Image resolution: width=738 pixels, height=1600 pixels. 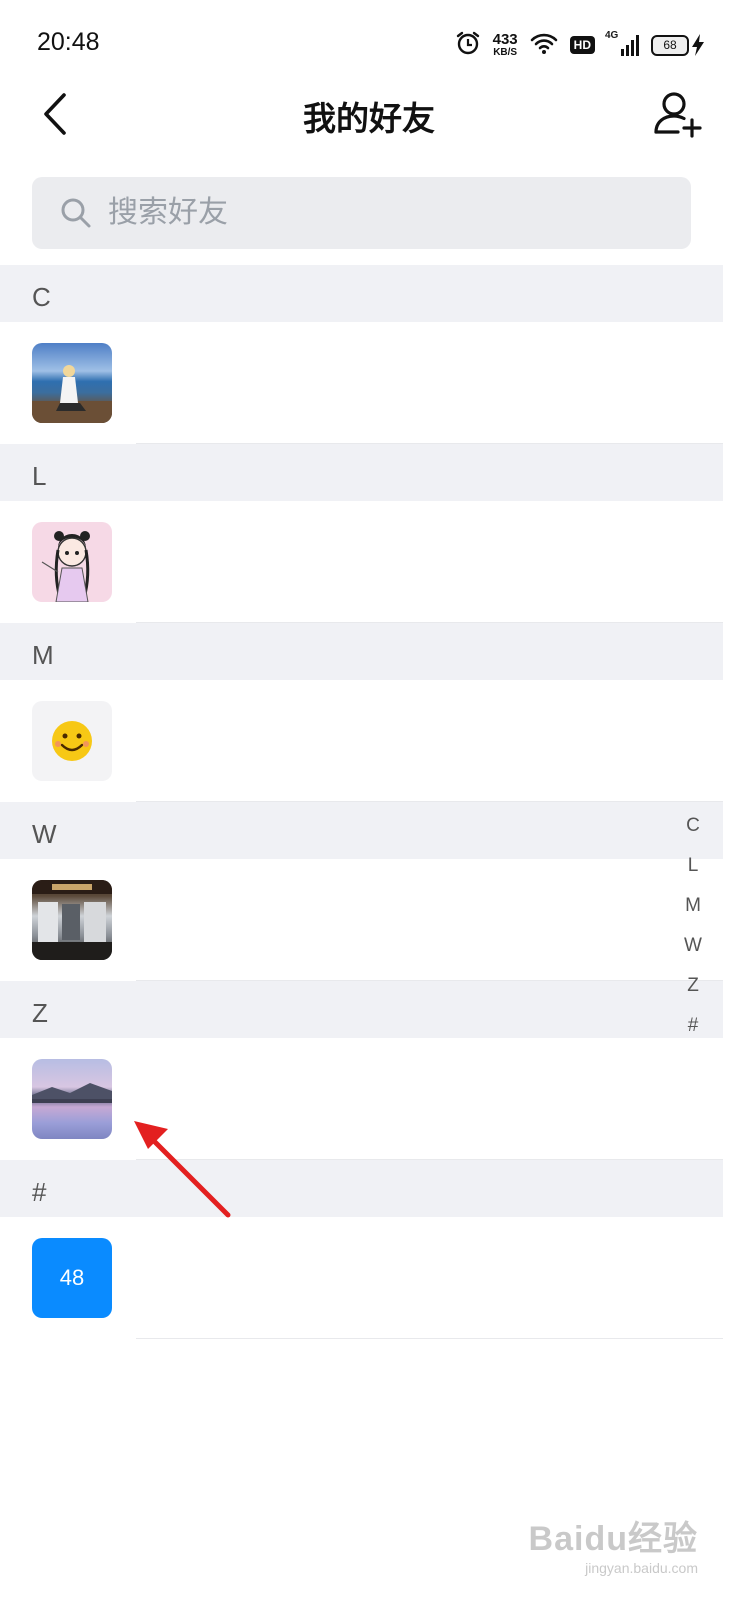 I want to click on section-header-c: C, so click(x=361, y=293).